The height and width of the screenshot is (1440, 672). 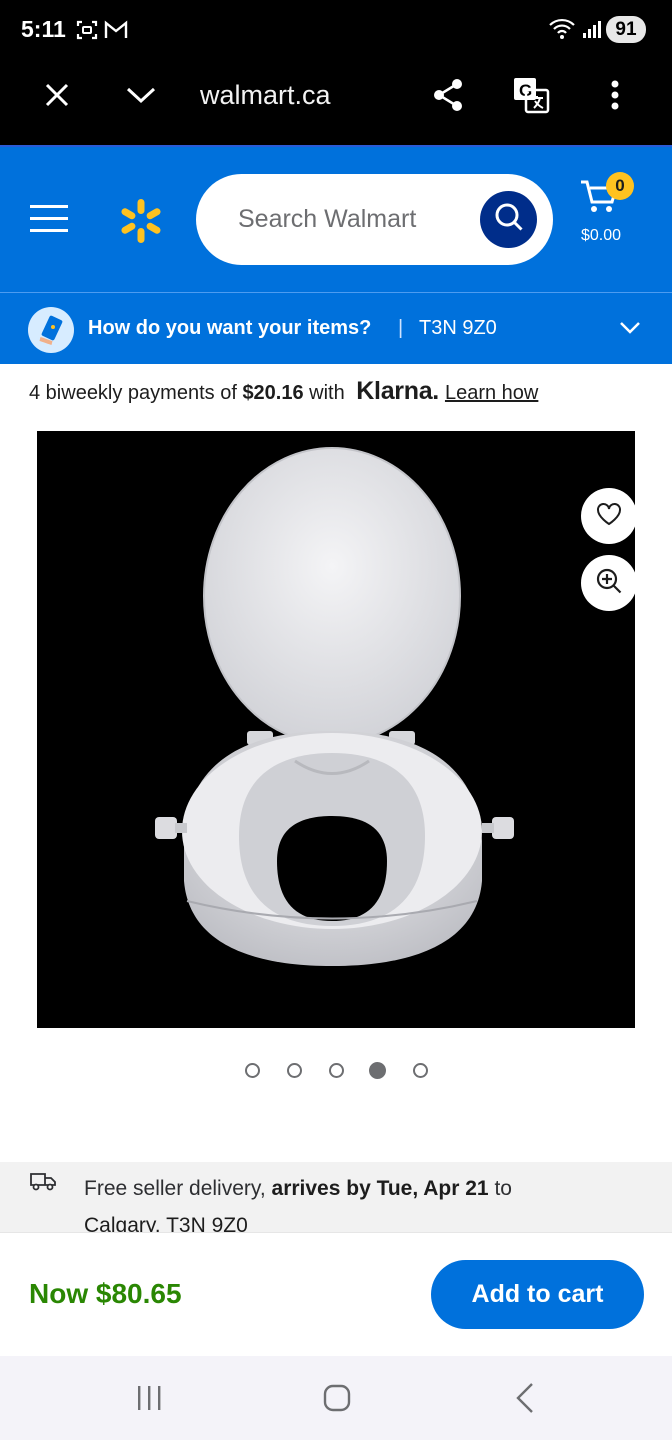 I want to click on delivery-illustration-icon, so click(x=51, y=330).